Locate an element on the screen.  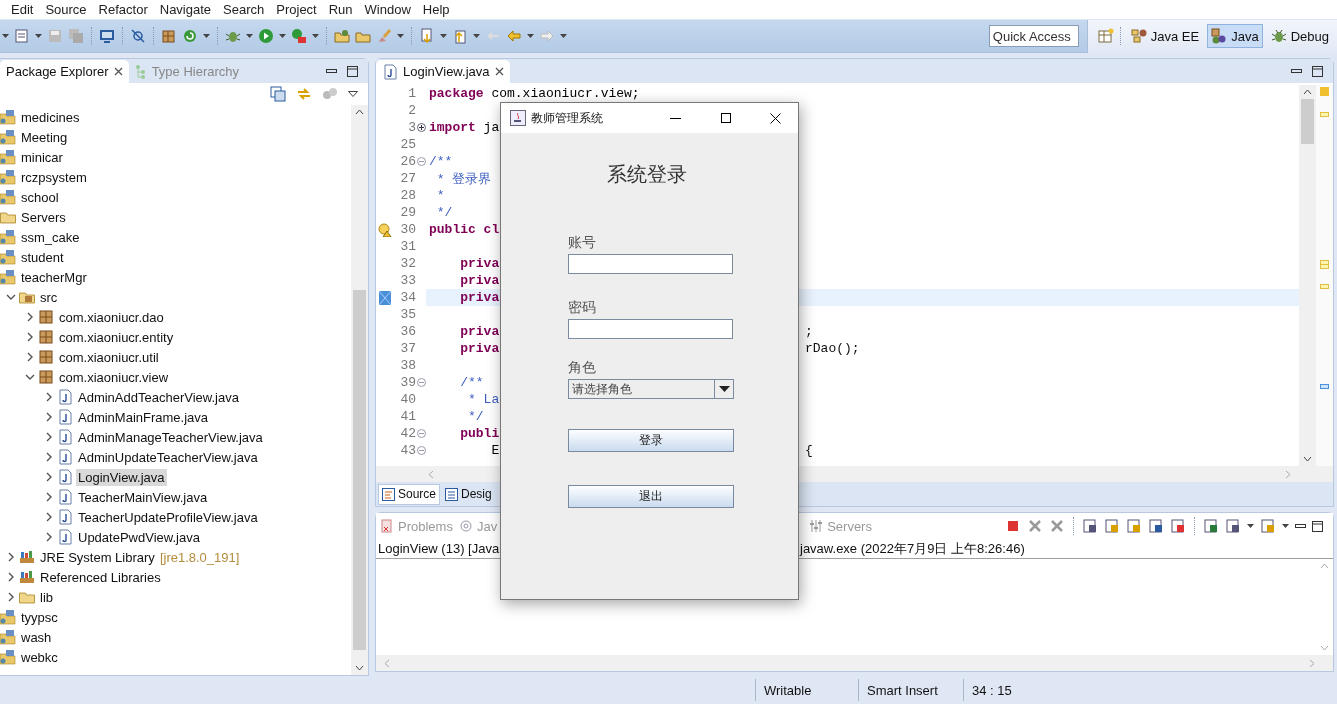
editor-tab: LoginView.java is located at coordinates (443, 71).